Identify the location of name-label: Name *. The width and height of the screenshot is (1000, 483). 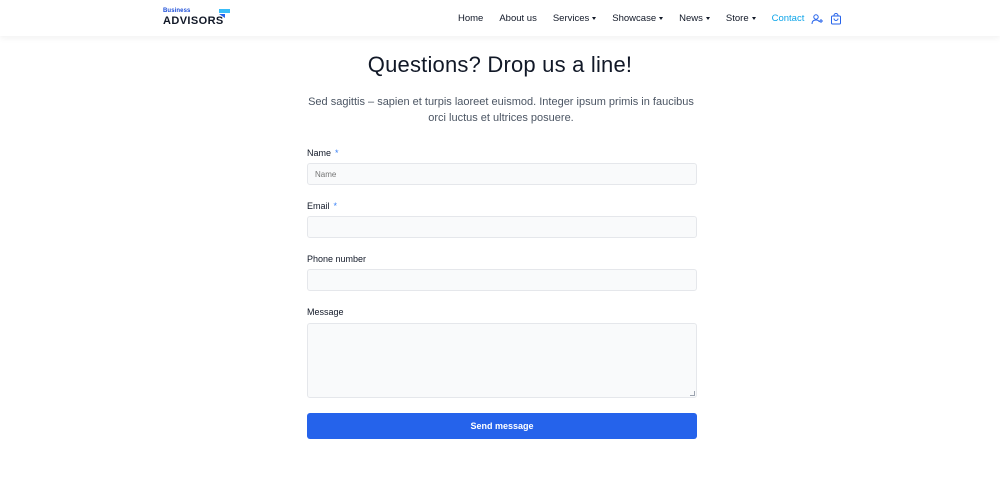
(323, 153).